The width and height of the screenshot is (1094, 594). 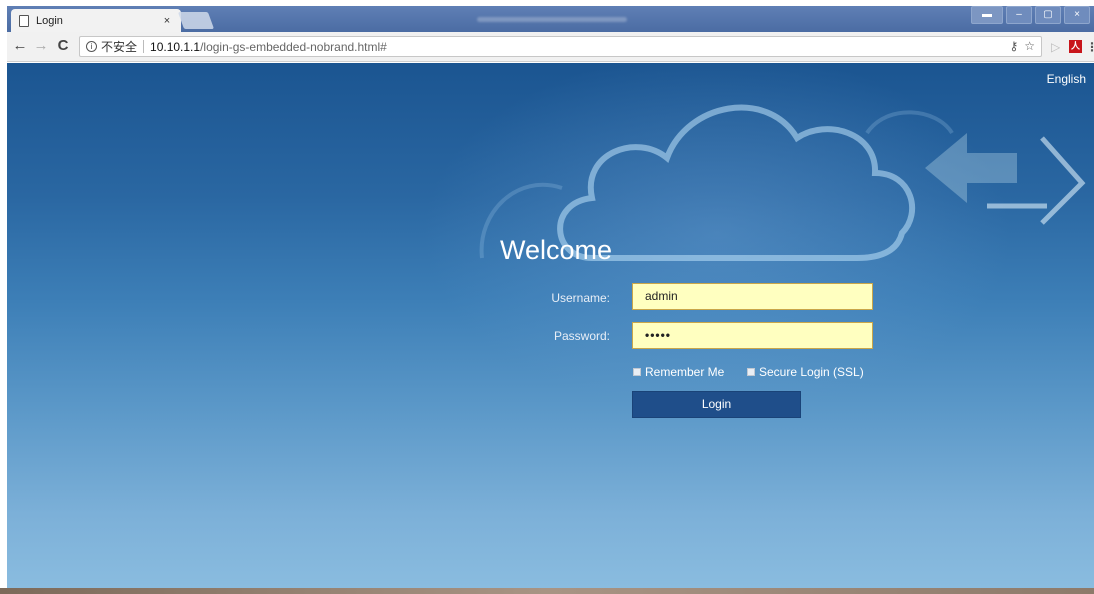 What do you see at coordinates (752, 296) in the screenshot?
I see `username-field: admin` at bounding box center [752, 296].